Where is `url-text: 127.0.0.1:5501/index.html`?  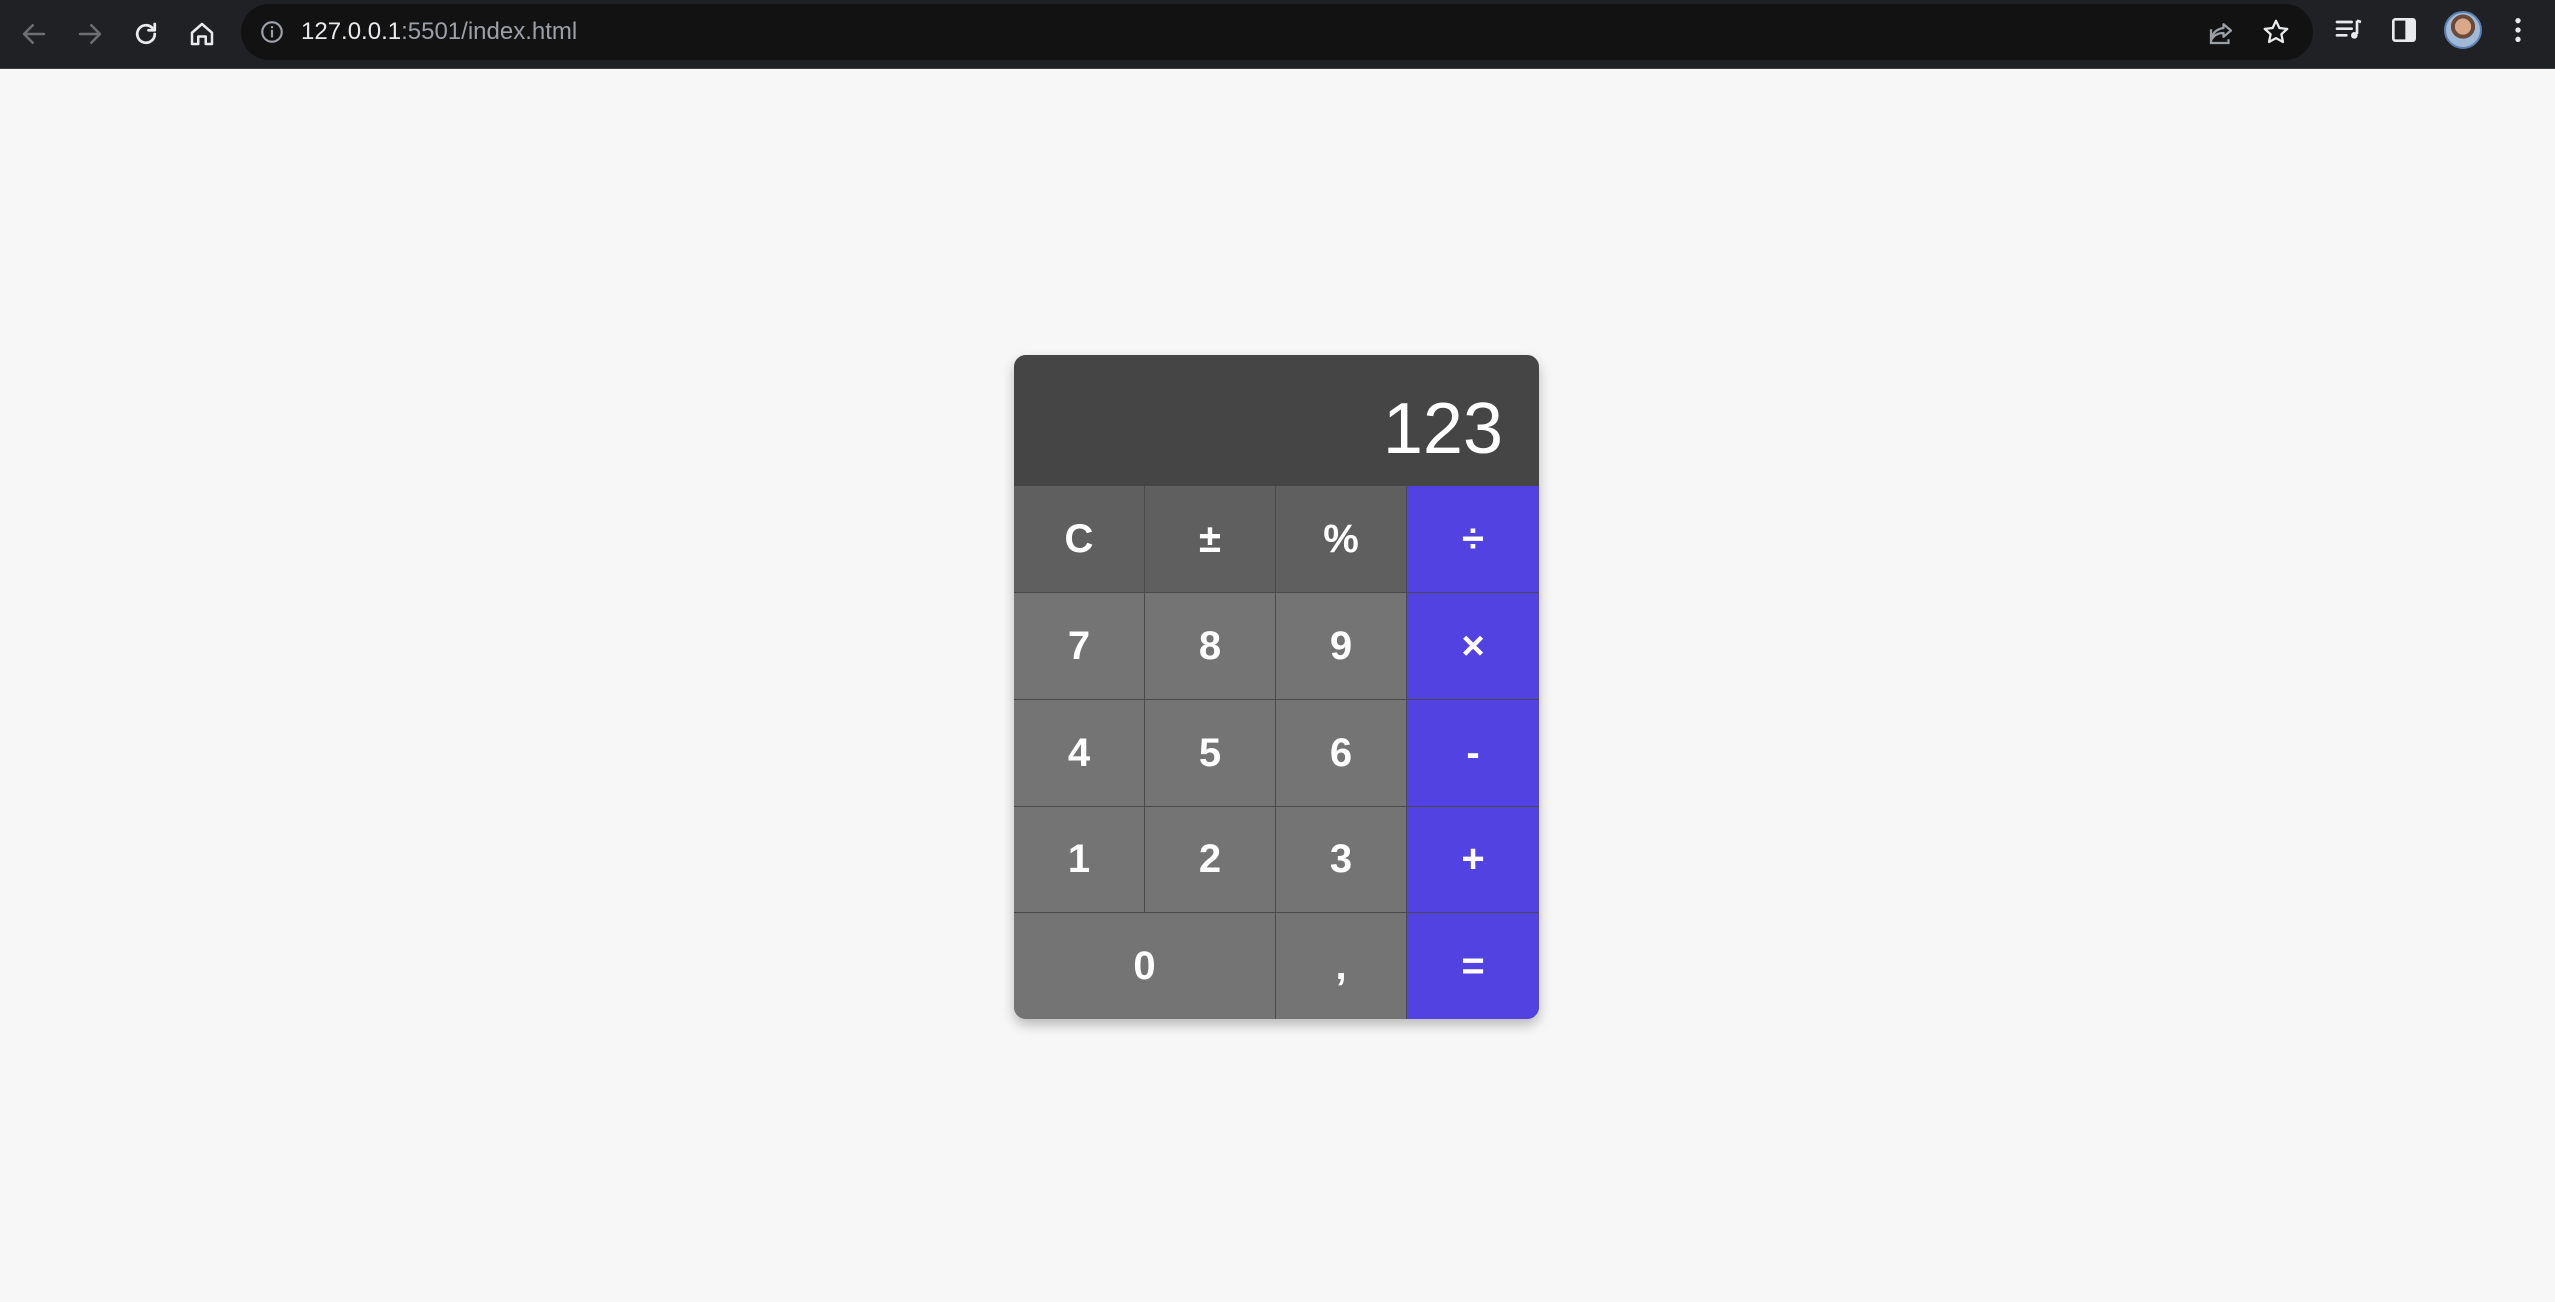
url-text: 127.0.0.1:5501/index.html is located at coordinates (439, 32).